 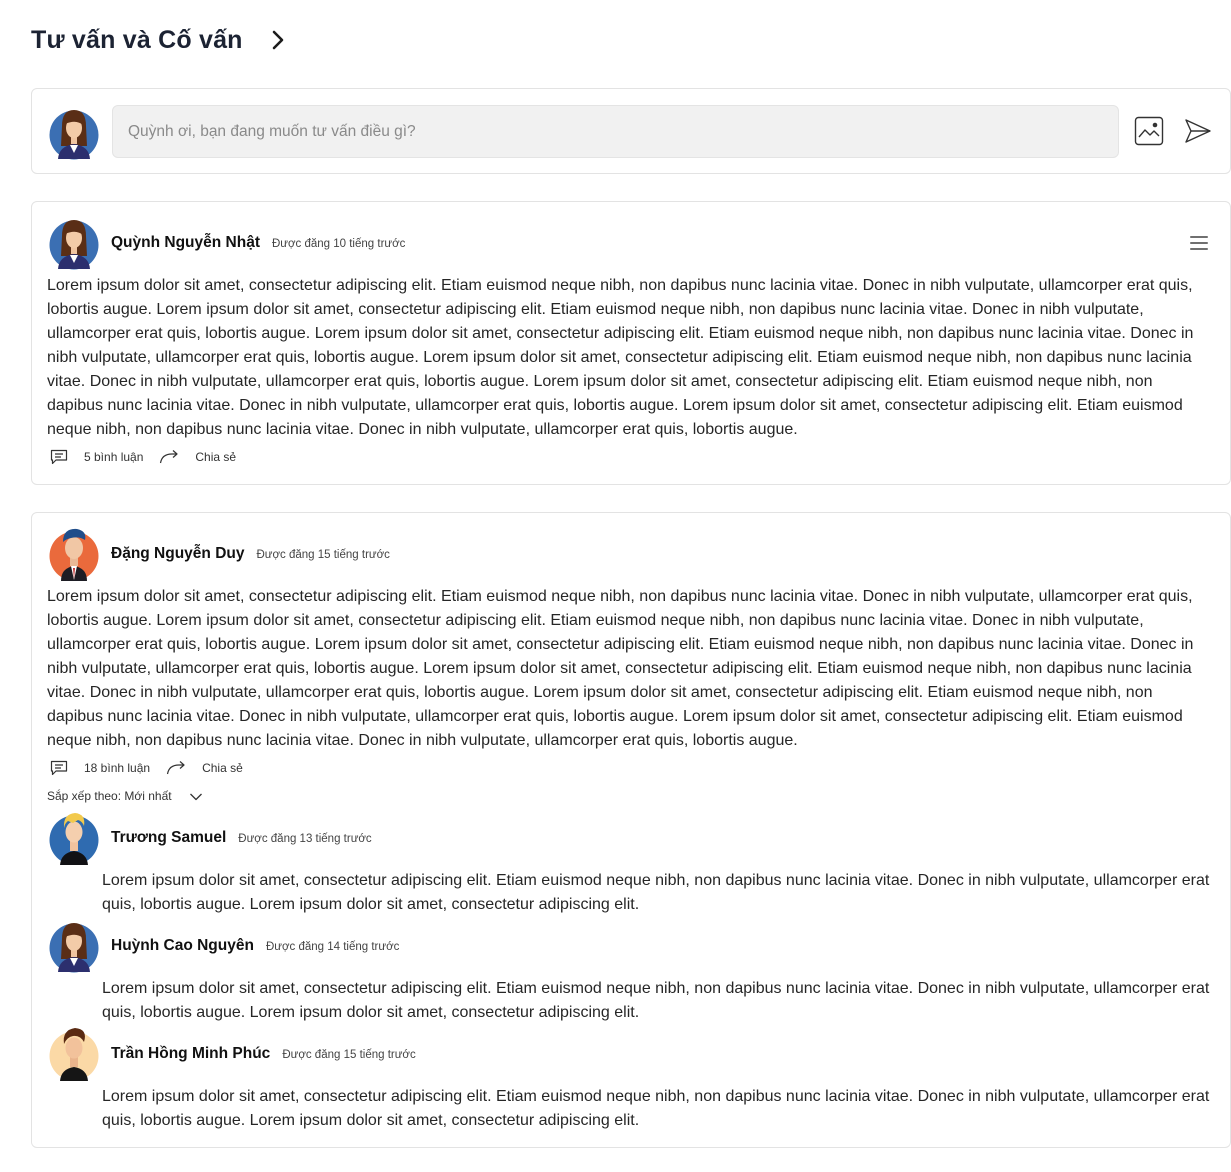 What do you see at coordinates (114, 457) in the screenshot?
I see `comments-count: 5 bình luận` at bounding box center [114, 457].